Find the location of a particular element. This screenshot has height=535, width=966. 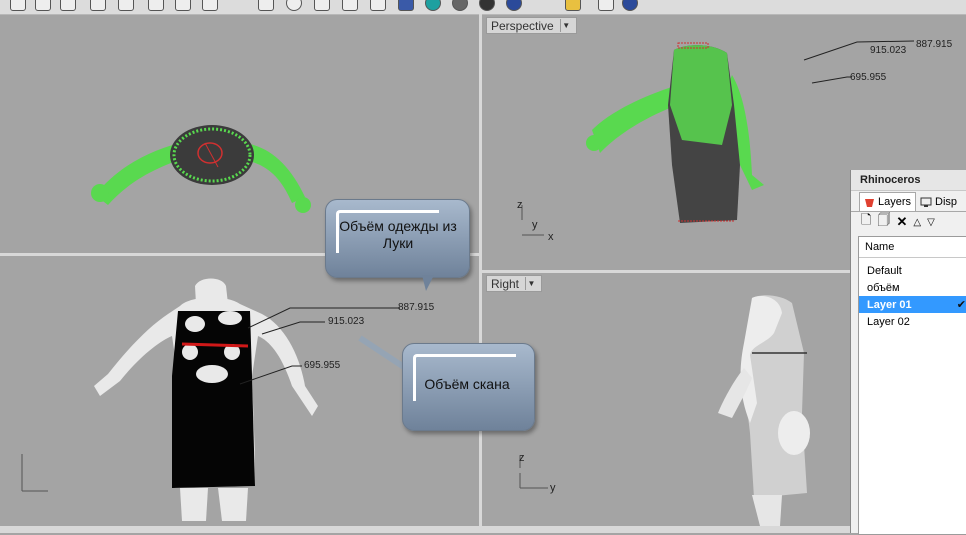

panel-tabs: Layers Disp is located at coordinates (908, 201).